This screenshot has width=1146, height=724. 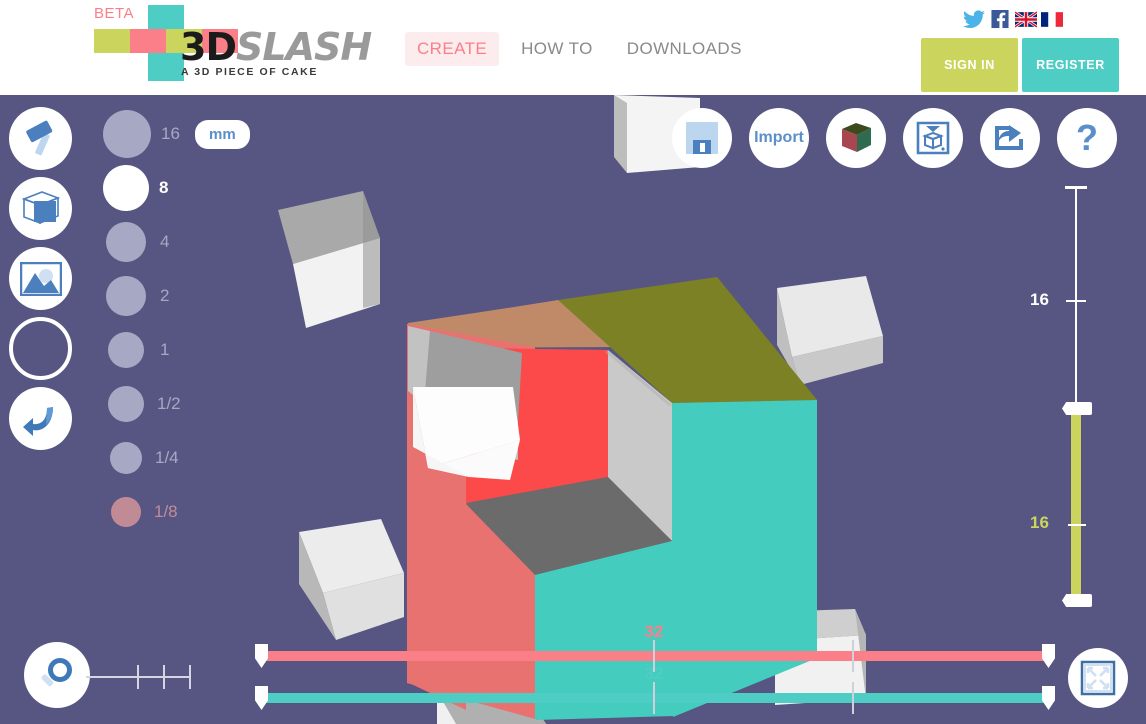 I want to click on logo-square-bottom, so click(x=166, y=67).